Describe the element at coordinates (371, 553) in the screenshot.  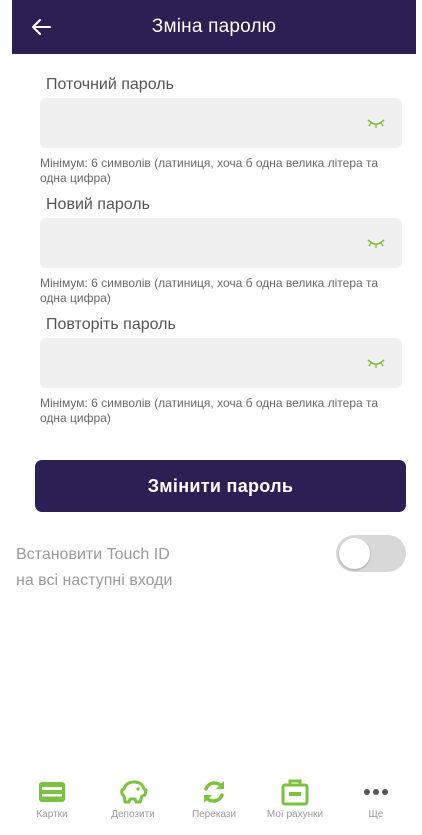
I see `touch-id-toggle` at that location.